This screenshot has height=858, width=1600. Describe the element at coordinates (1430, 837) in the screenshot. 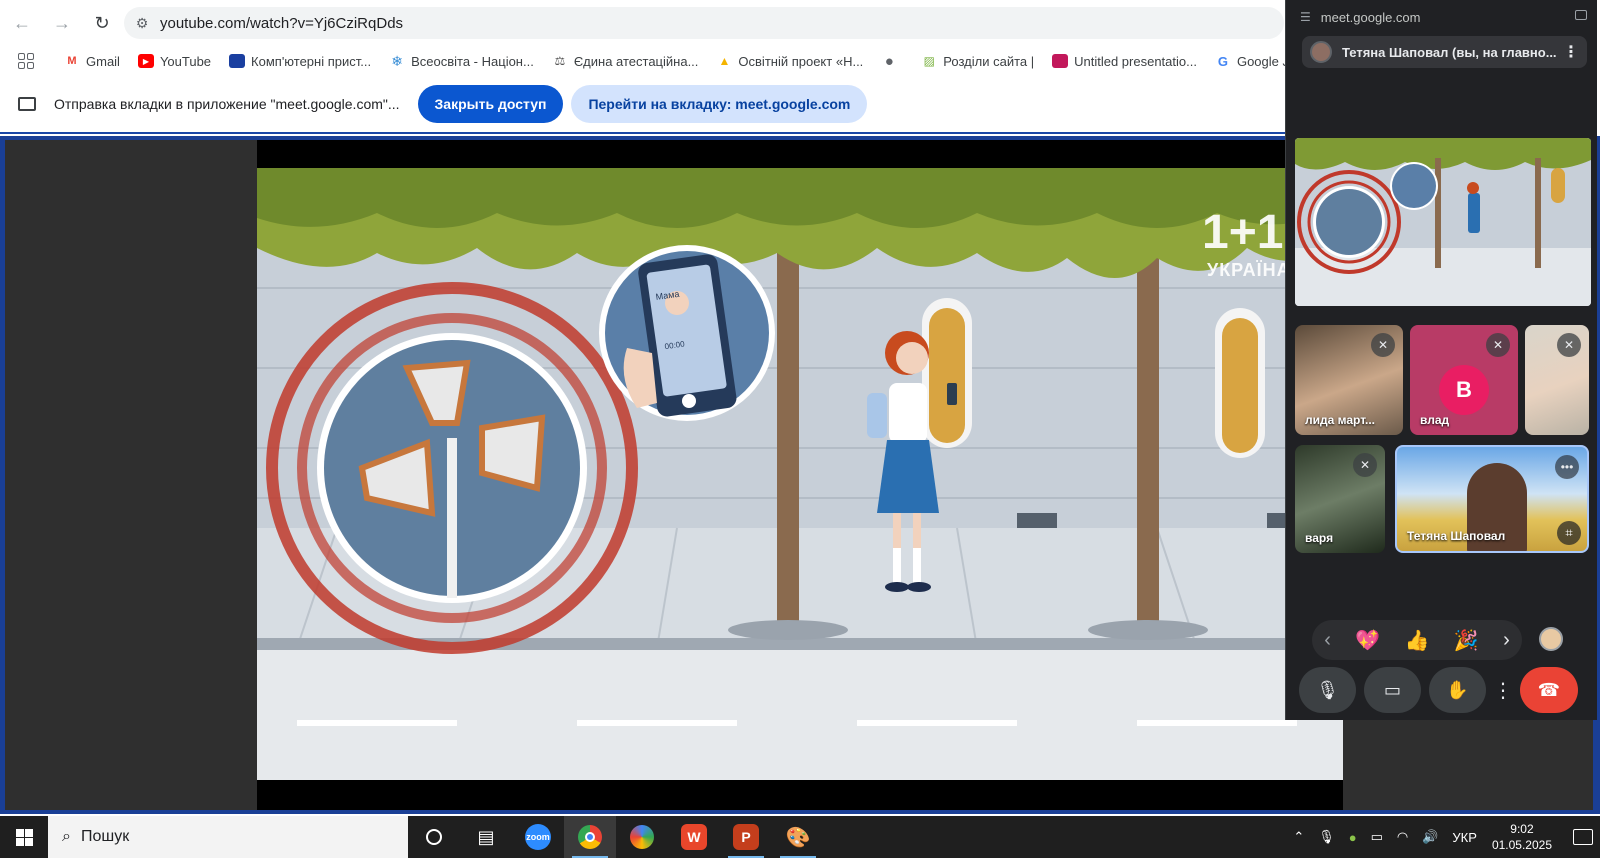

I see `volume-icon: 🔊` at that location.